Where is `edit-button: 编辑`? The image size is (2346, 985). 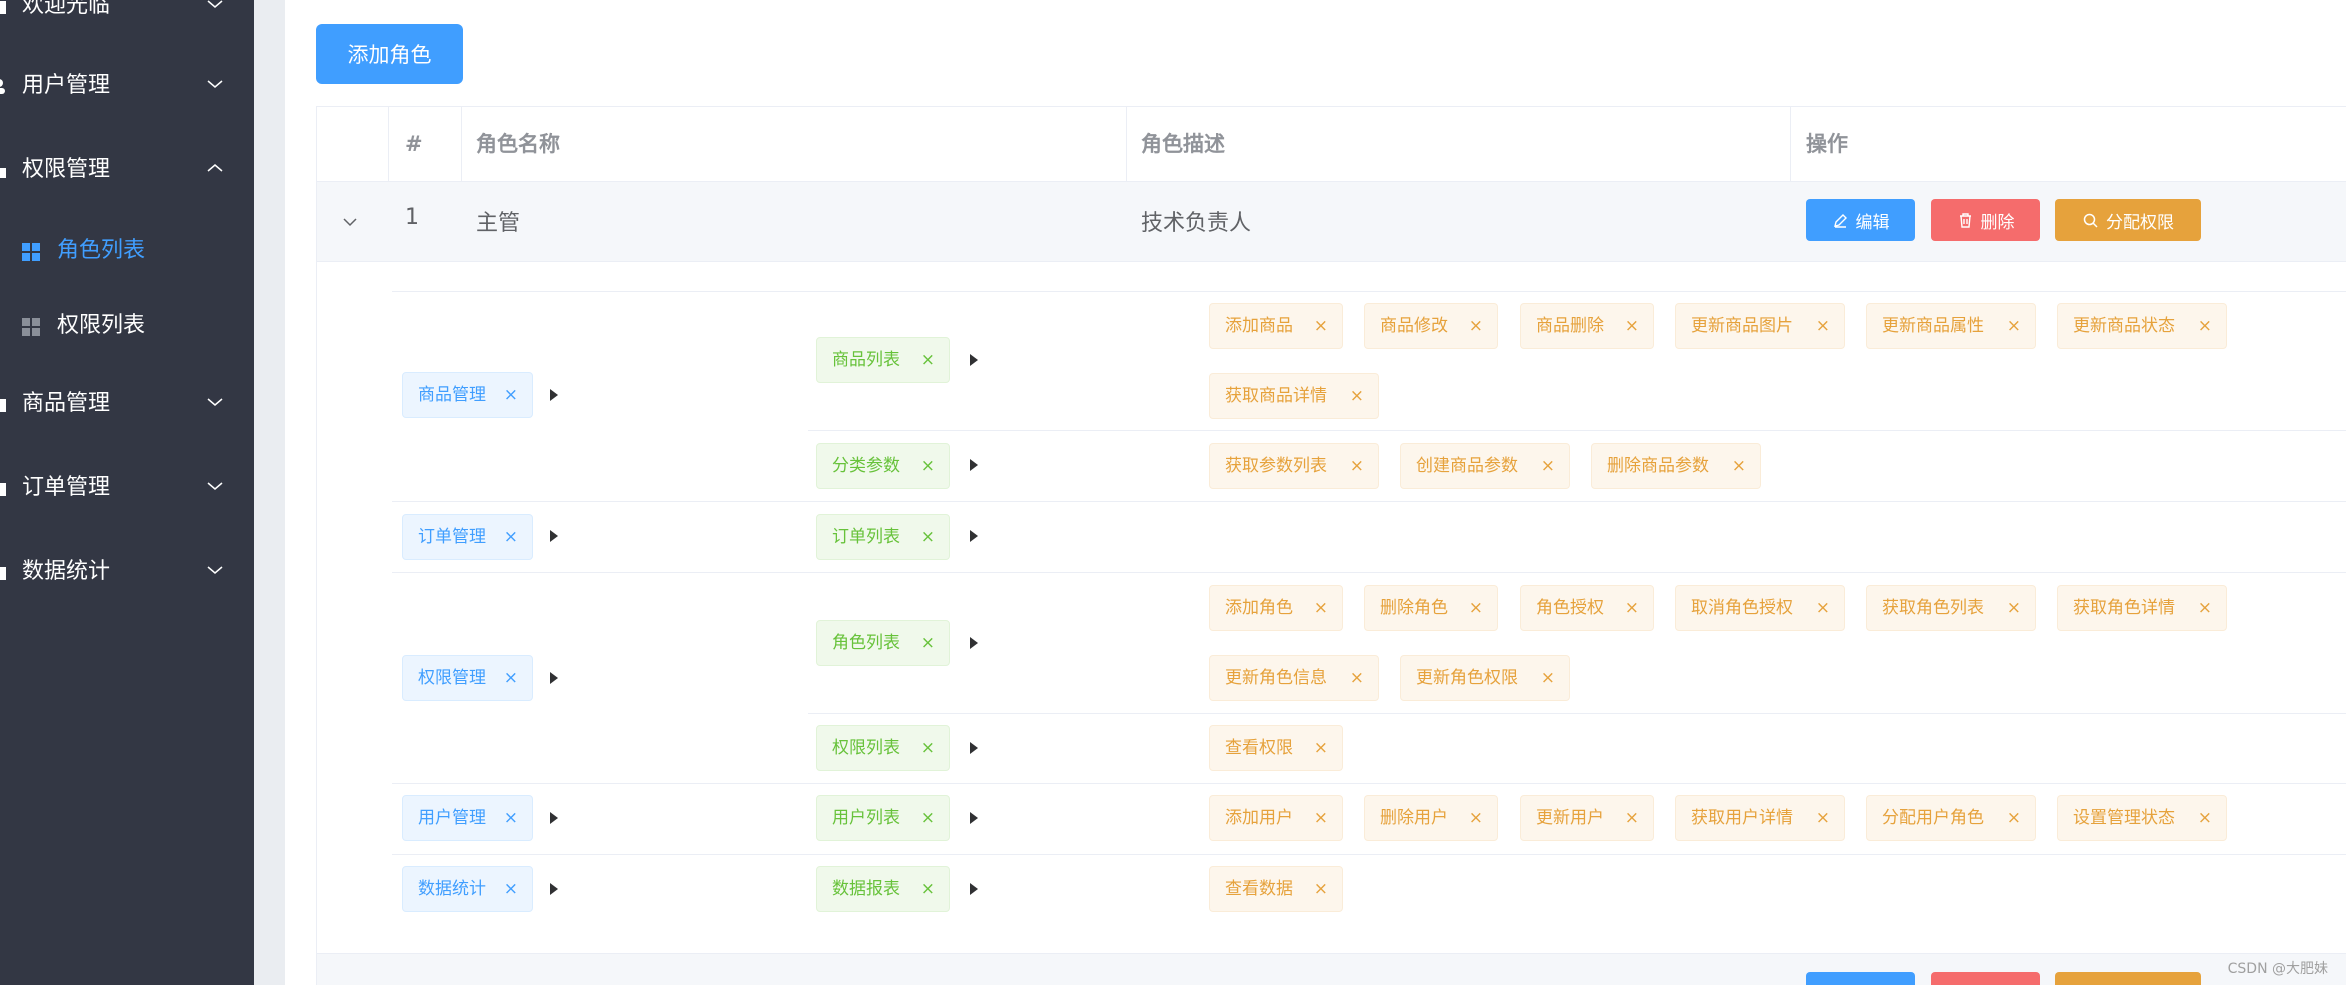
edit-button: 编辑 is located at coordinates (1860, 220).